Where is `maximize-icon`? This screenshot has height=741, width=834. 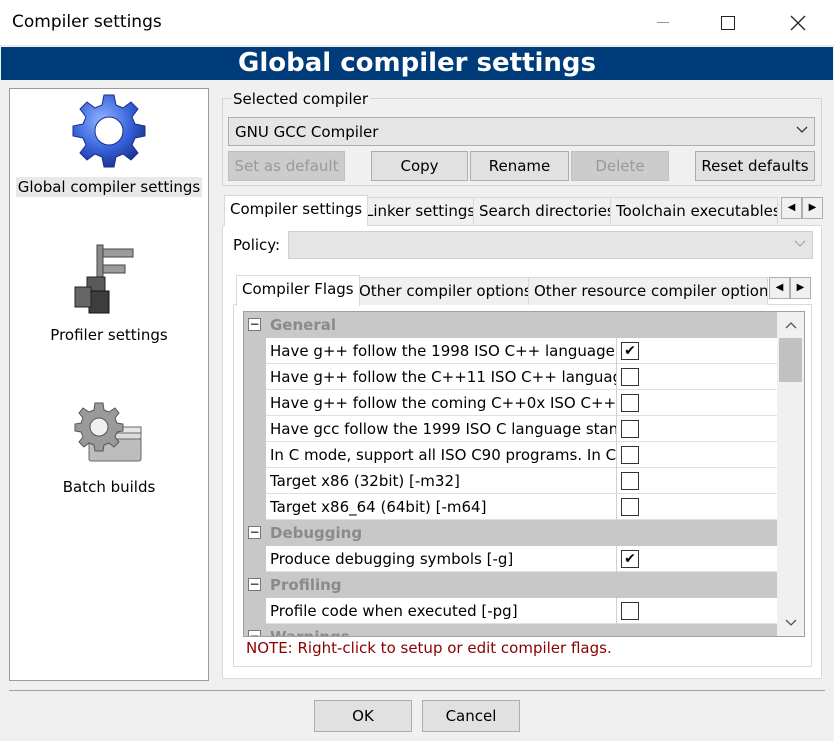
maximize-icon is located at coordinates (728, 23).